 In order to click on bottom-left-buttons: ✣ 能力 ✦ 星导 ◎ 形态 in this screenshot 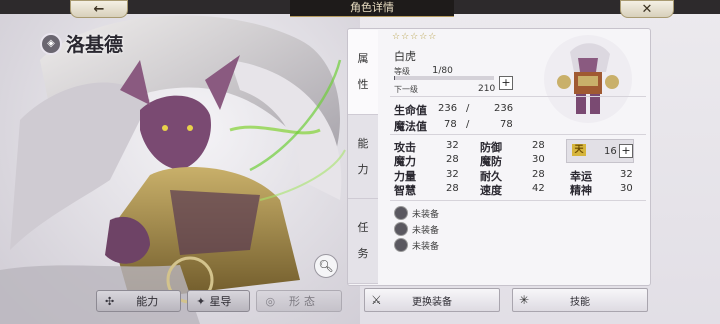, I will do `click(219, 301)`.